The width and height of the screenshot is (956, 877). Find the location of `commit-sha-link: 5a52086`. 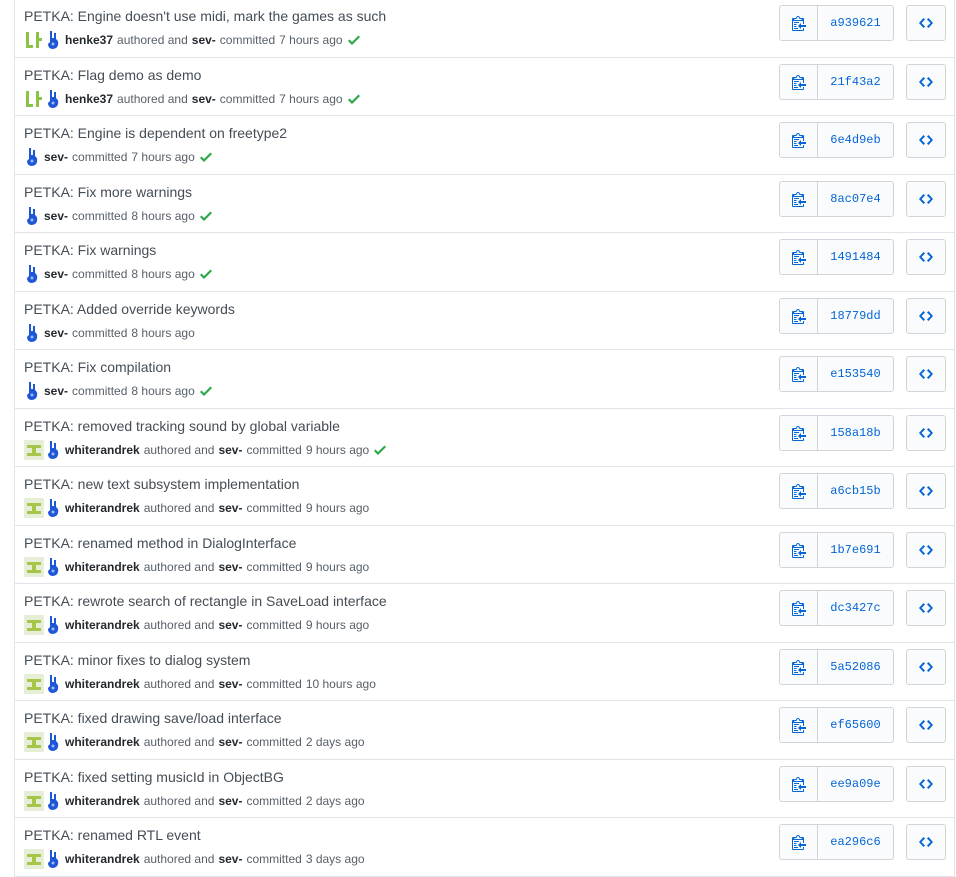

commit-sha-link: 5a52086 is located at coordinates (855, 667).